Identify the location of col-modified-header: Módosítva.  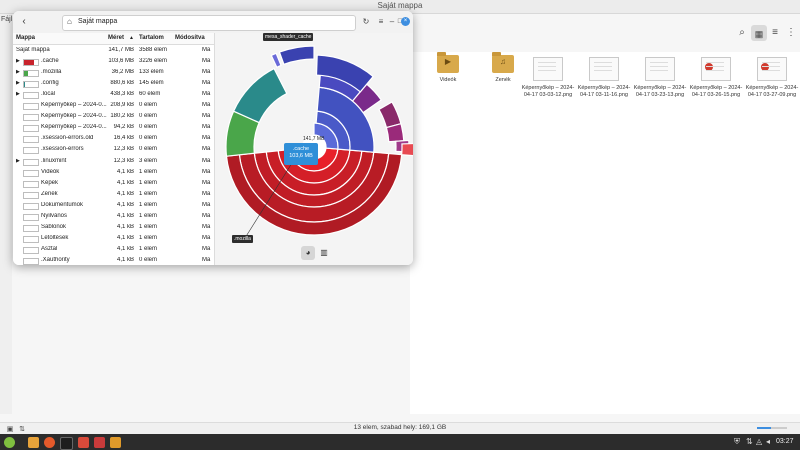
(190, 38).